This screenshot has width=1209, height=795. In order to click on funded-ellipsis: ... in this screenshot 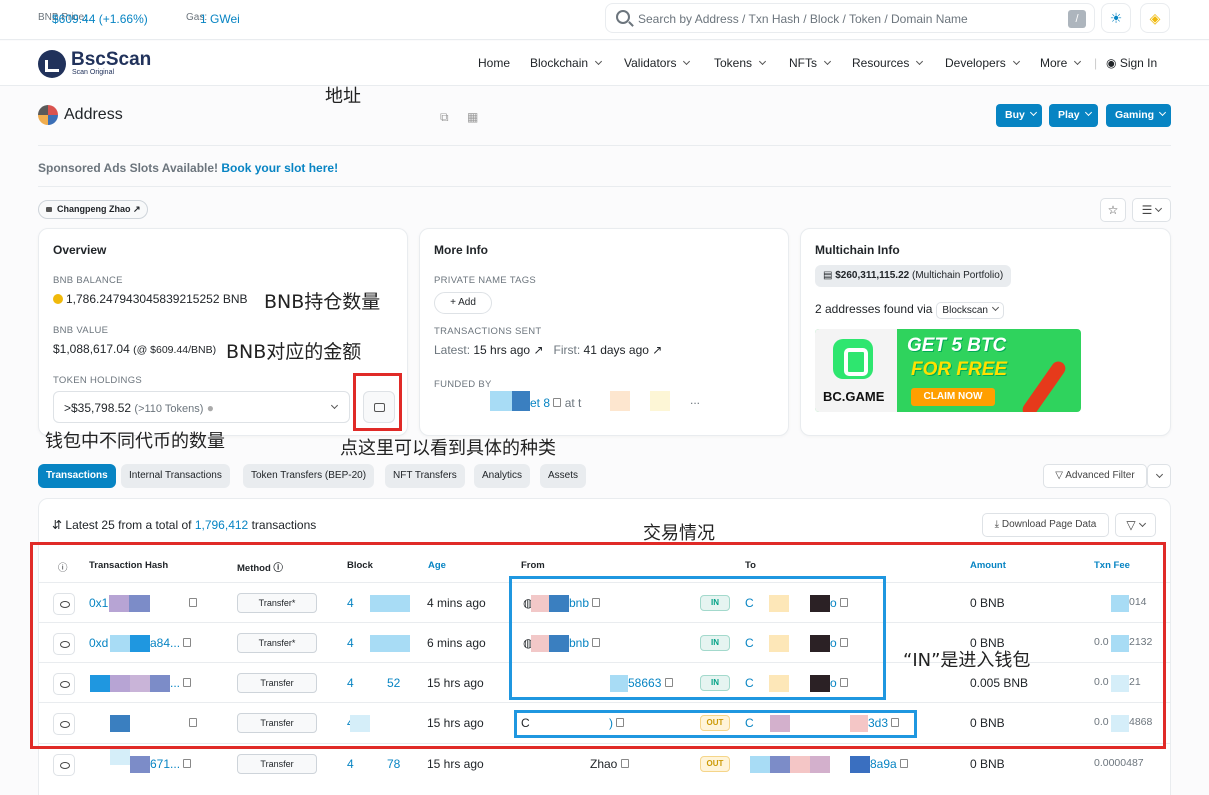, I will do `click(695, 400)`.